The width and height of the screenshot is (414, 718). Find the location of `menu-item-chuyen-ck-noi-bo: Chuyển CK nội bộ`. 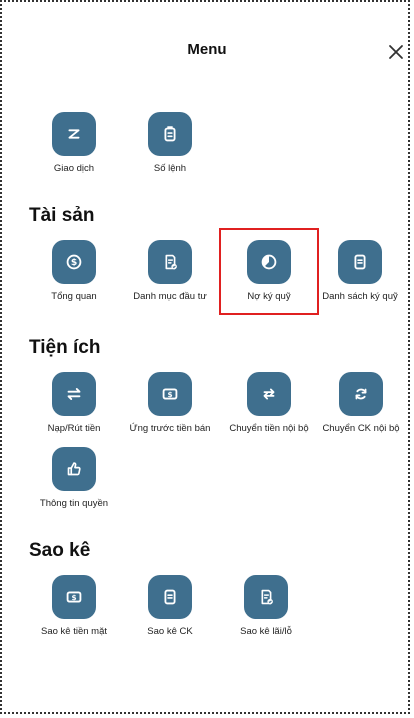

menu-item-chuyen-ck-noi-bo: Chuyển CK nội bộ is located at coordinates (361, 403).